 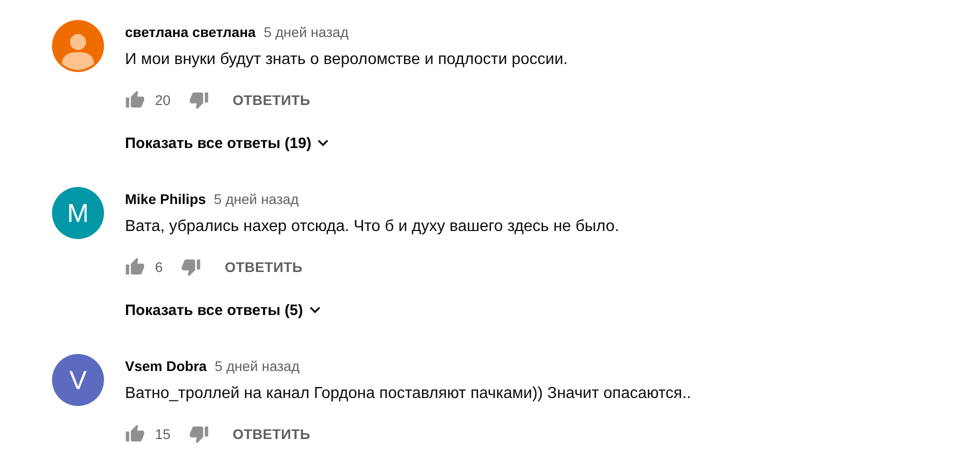 What do you see at coordinates (166, 366) in the screenshot?
I see `author-name: Vsem Dobra` at bounding box center [166, 366].